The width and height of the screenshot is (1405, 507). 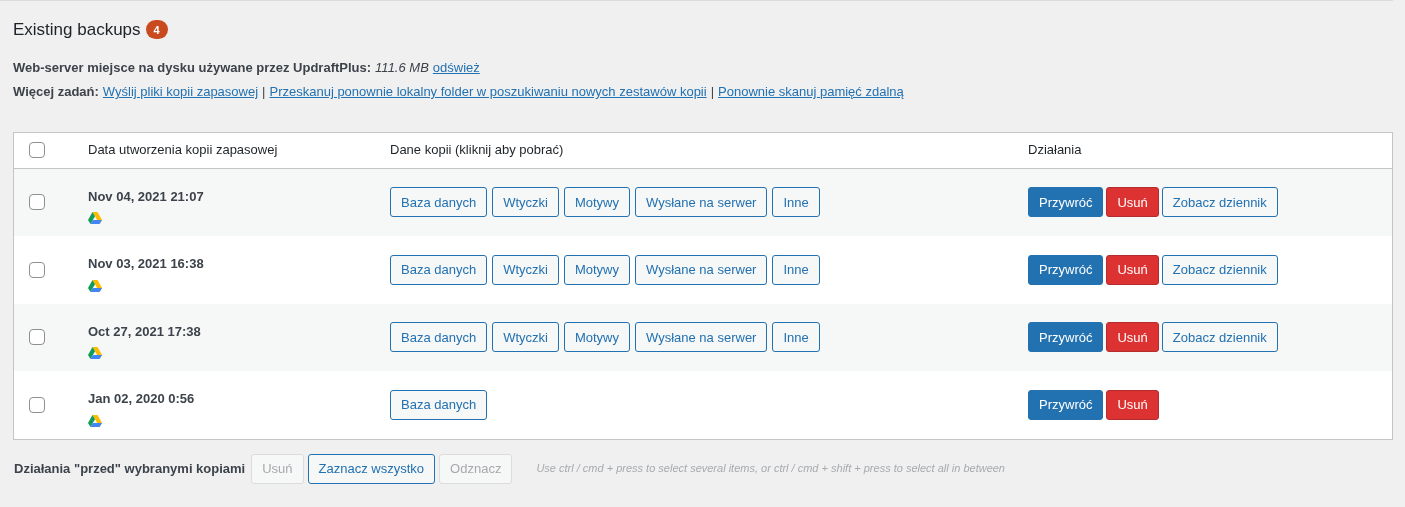 What do you see at coordinates (770, 469) in the screenshot?
I see `selection-hint: Use ctrl / cmd + press to select several items, or ctrl / cmd + shift + press to select all in between` at bounding box center [770, 469].